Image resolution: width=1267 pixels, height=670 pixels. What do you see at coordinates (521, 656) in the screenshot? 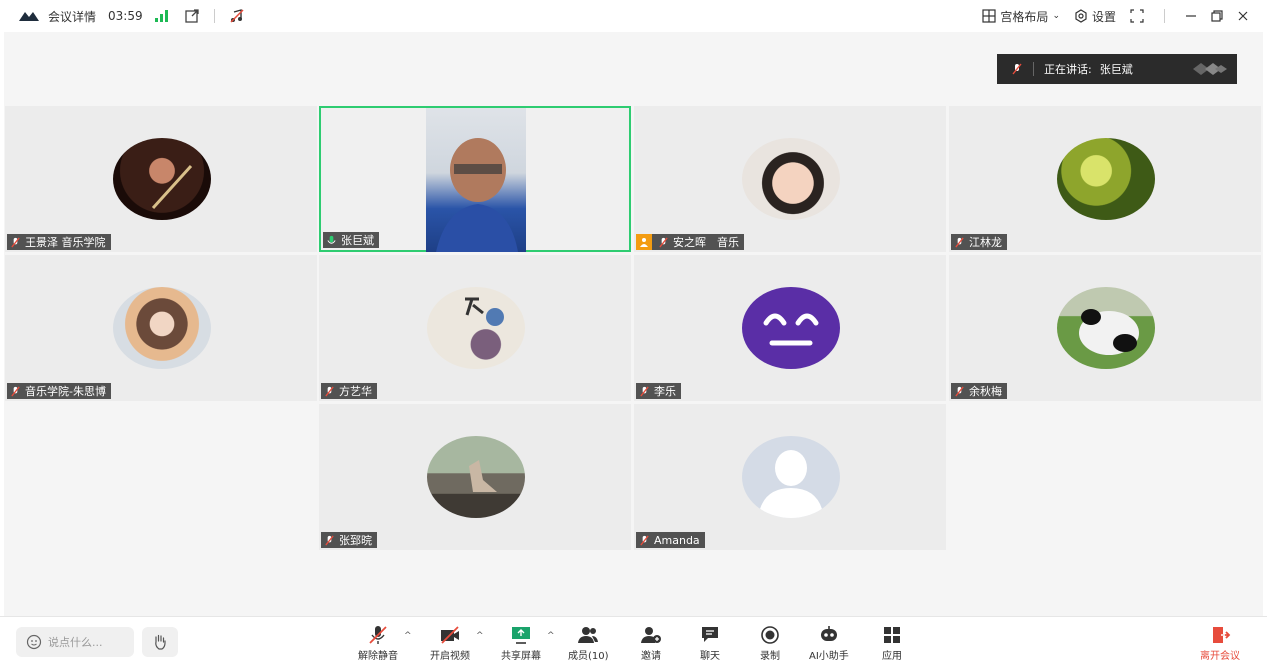
I see `share-screen-label: 共享屏幕` at bounding box center [521, 656].